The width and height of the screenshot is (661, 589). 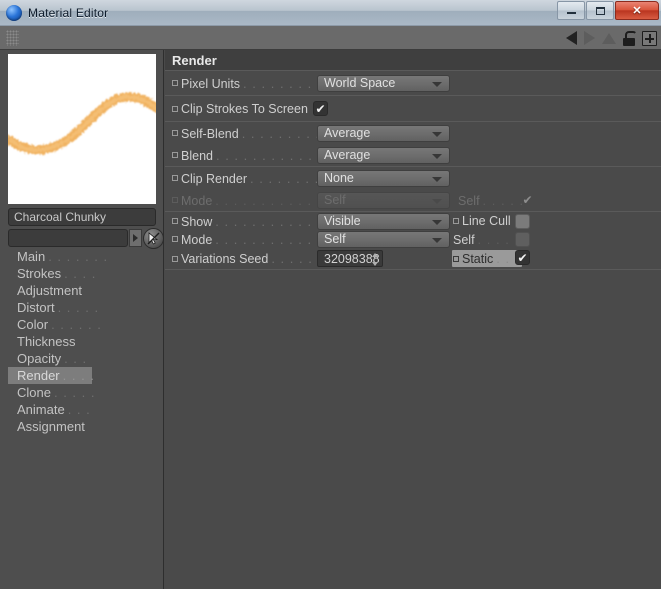 I want to click on sidebar-item-label: Animate, so click(x=41, y=409).